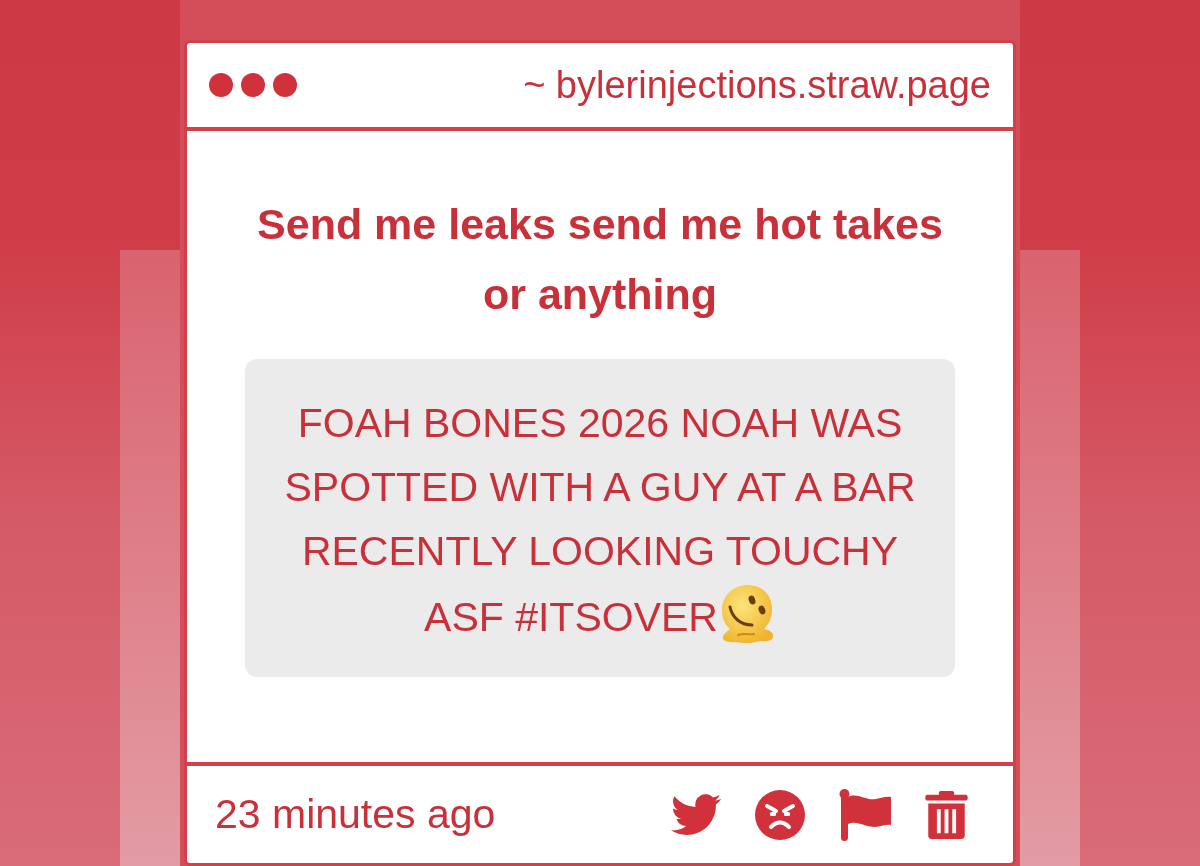  Describe the element at coordinates (780, 814) in the screenshot. I see `angry-face-icon` at that location.